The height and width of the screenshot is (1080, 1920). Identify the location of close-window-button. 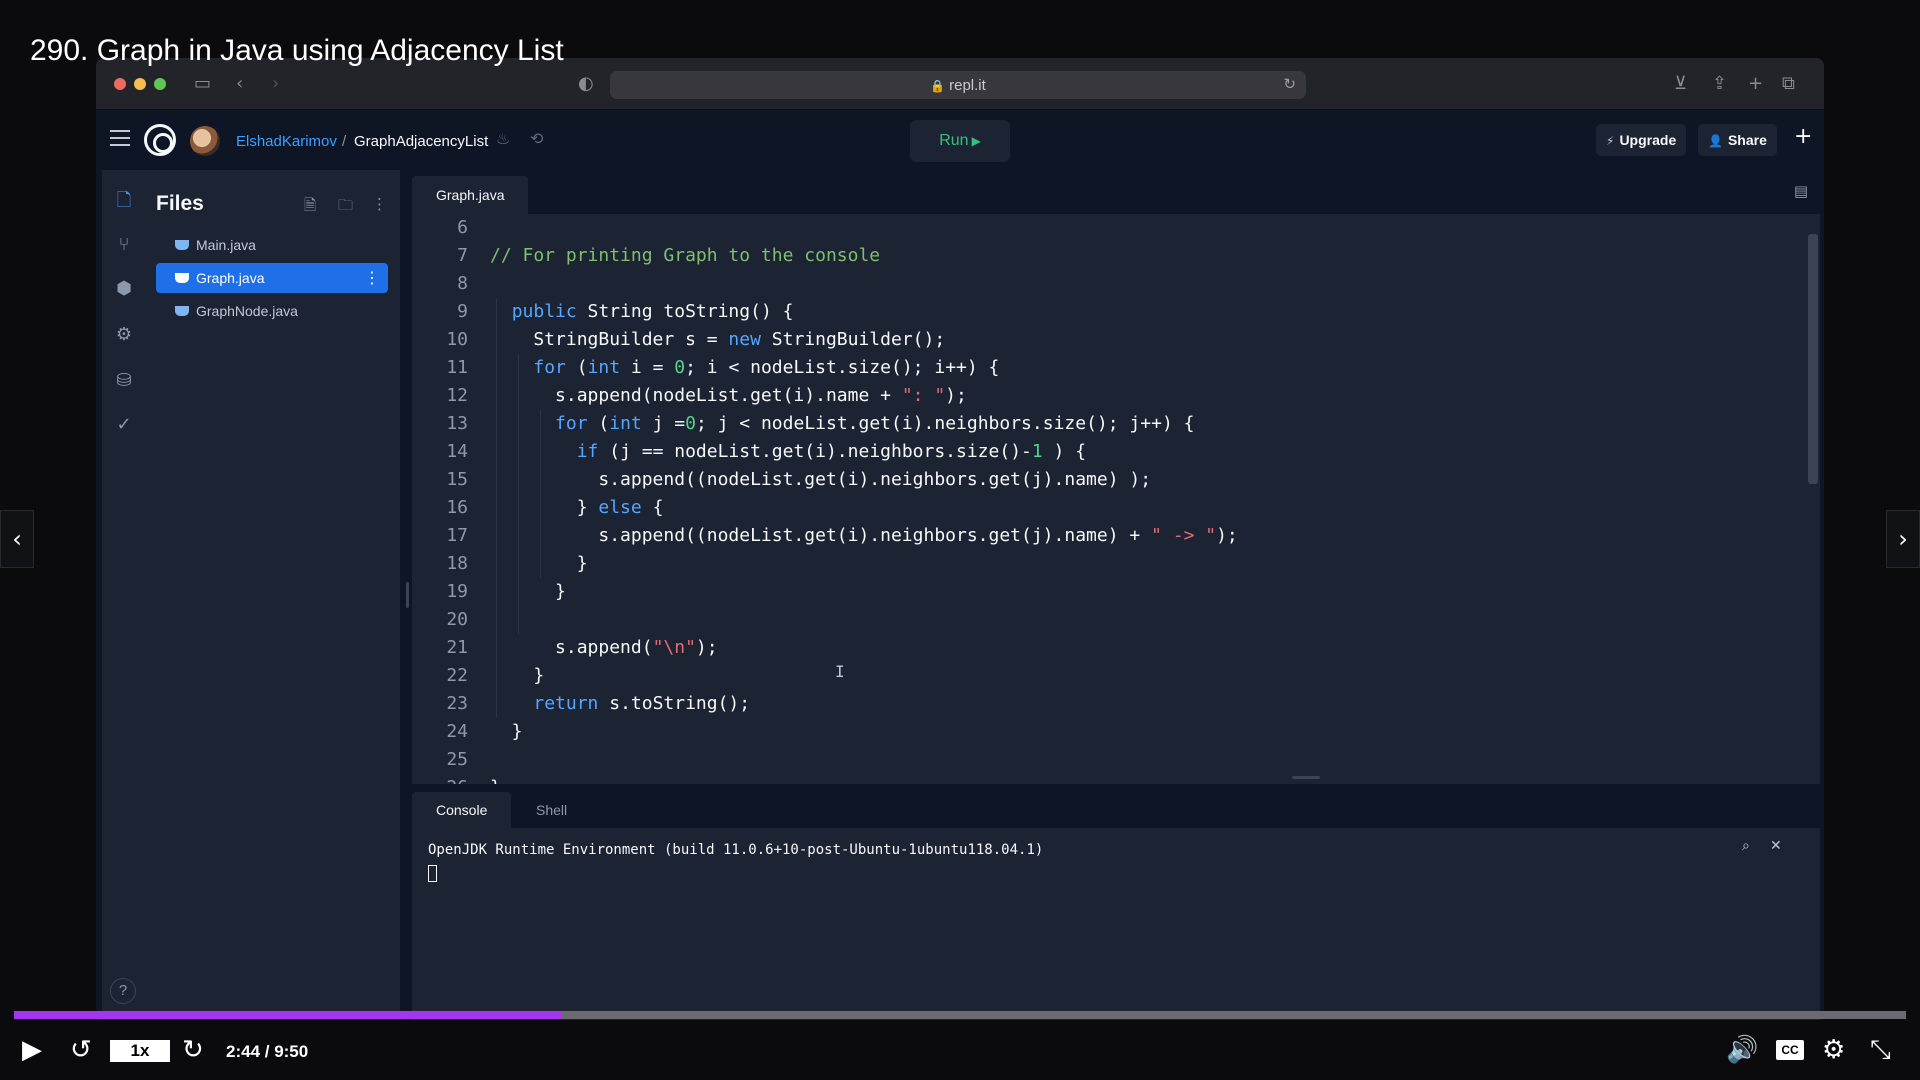
(120, 84).